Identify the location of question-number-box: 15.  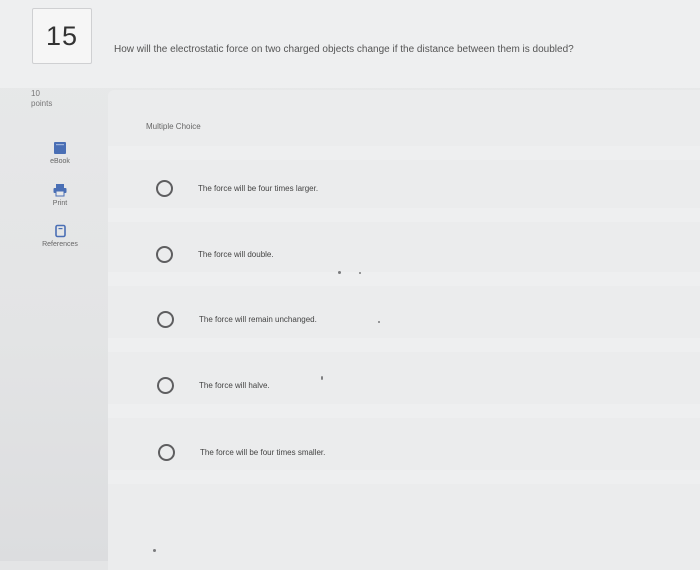
(62, 36).